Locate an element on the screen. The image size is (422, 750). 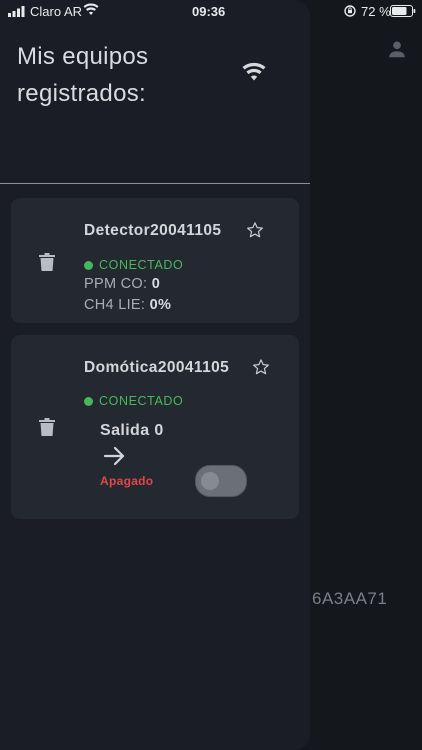
rotation-lock-icon is located at coordinates (350, 11).